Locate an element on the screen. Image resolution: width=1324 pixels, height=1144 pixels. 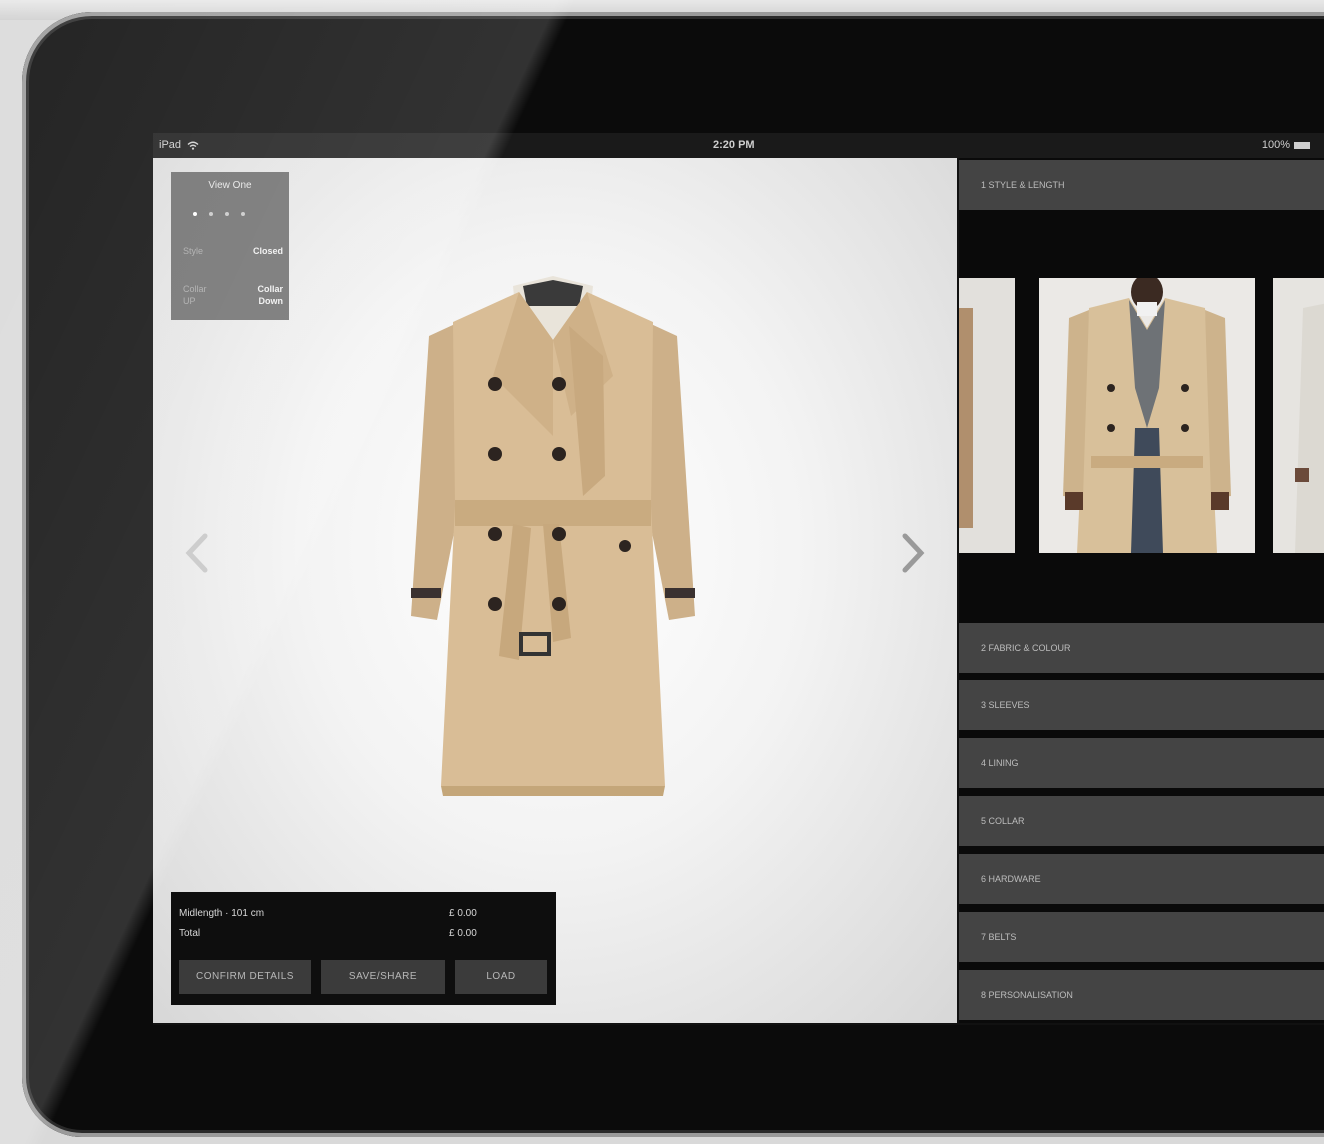
chevron-right-icon is located at coordinates (913, 553).